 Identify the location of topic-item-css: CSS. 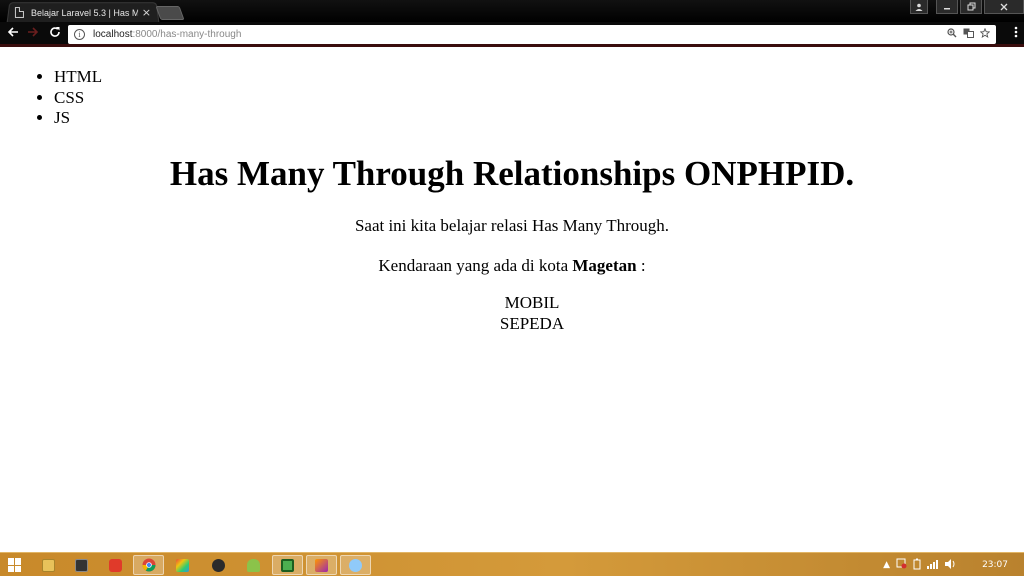
(78, 98).